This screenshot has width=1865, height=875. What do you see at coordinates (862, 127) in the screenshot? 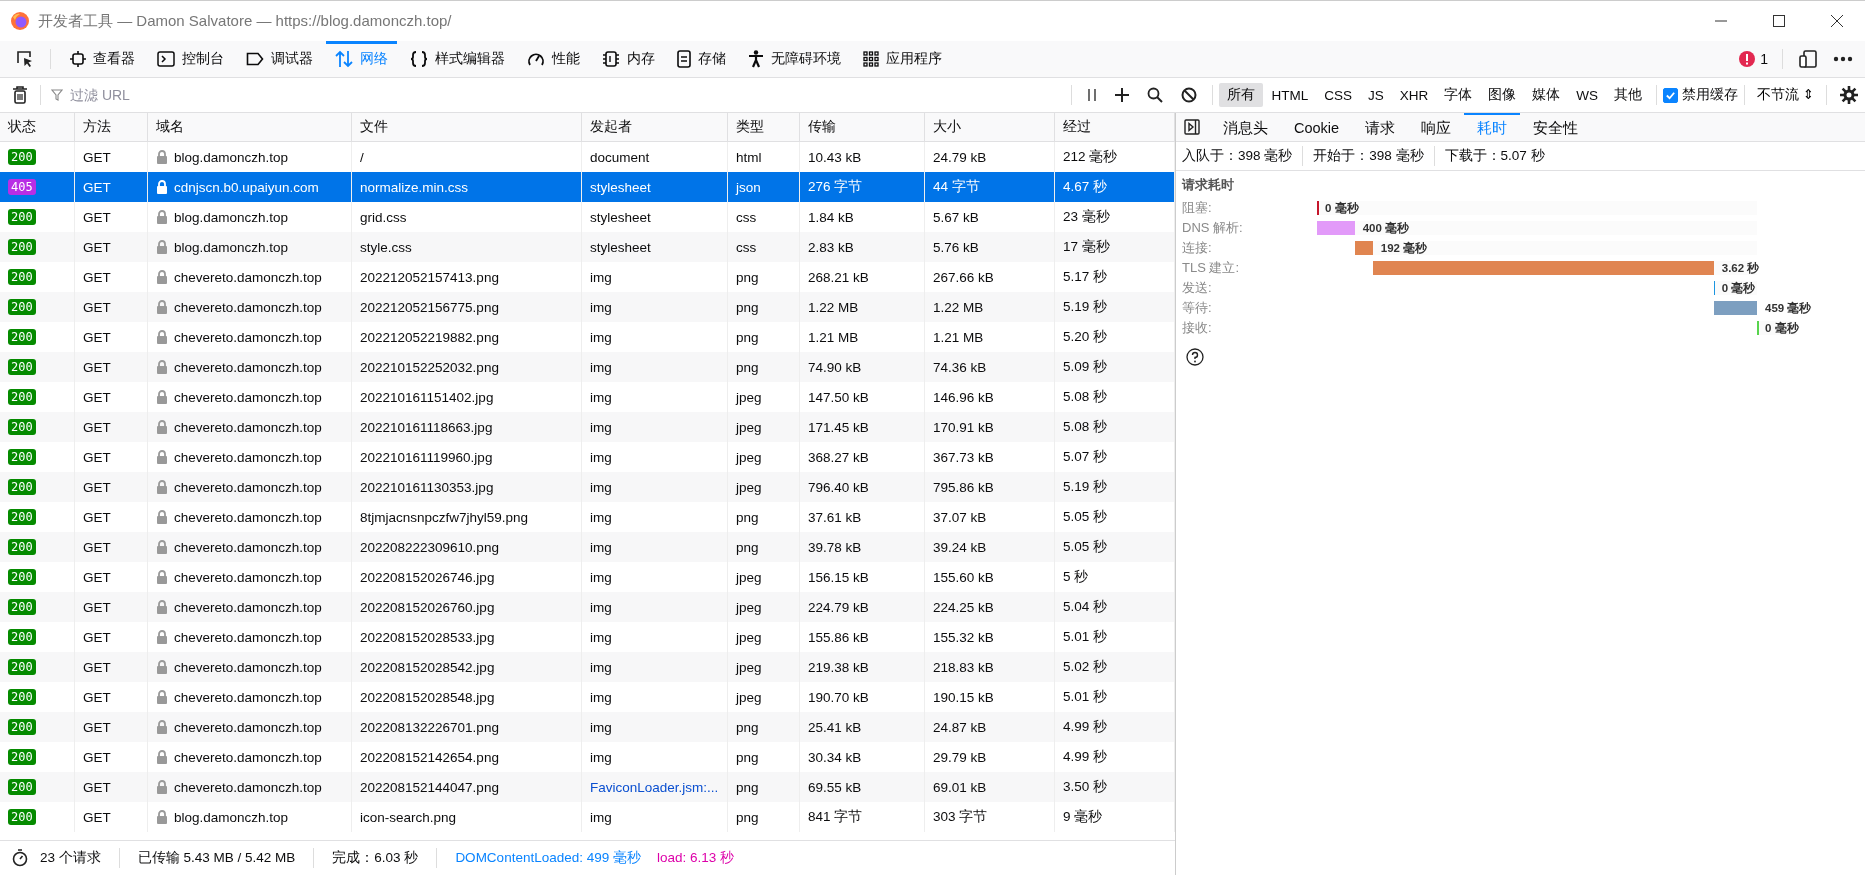
I see `column-header: 传输` at bounding box center [862, 127].